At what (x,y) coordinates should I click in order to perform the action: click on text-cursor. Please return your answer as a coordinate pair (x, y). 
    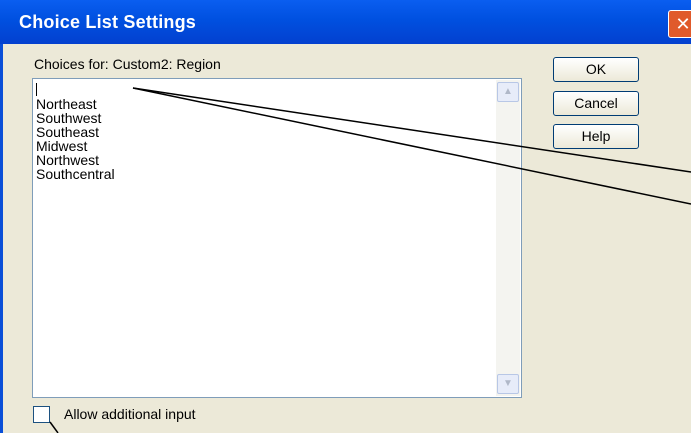
    Looking at the image, I should click on (36, 89).